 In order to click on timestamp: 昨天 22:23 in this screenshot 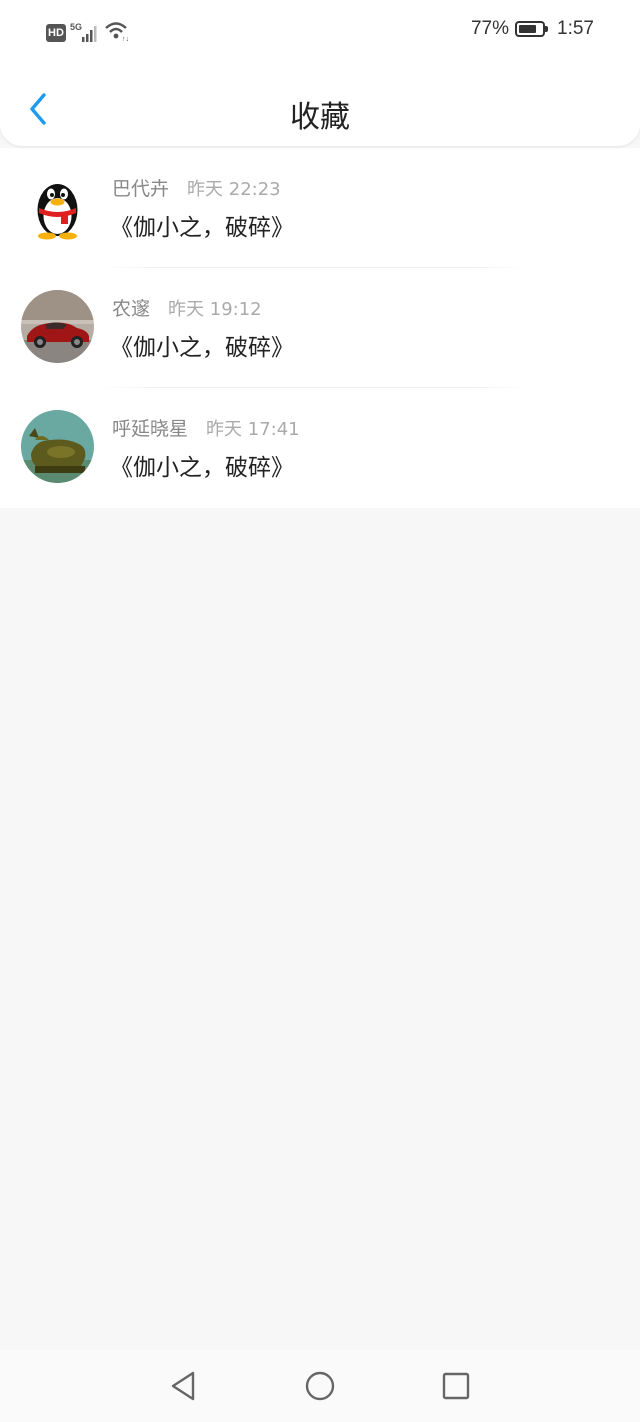, I will do `click(234, 189)`.